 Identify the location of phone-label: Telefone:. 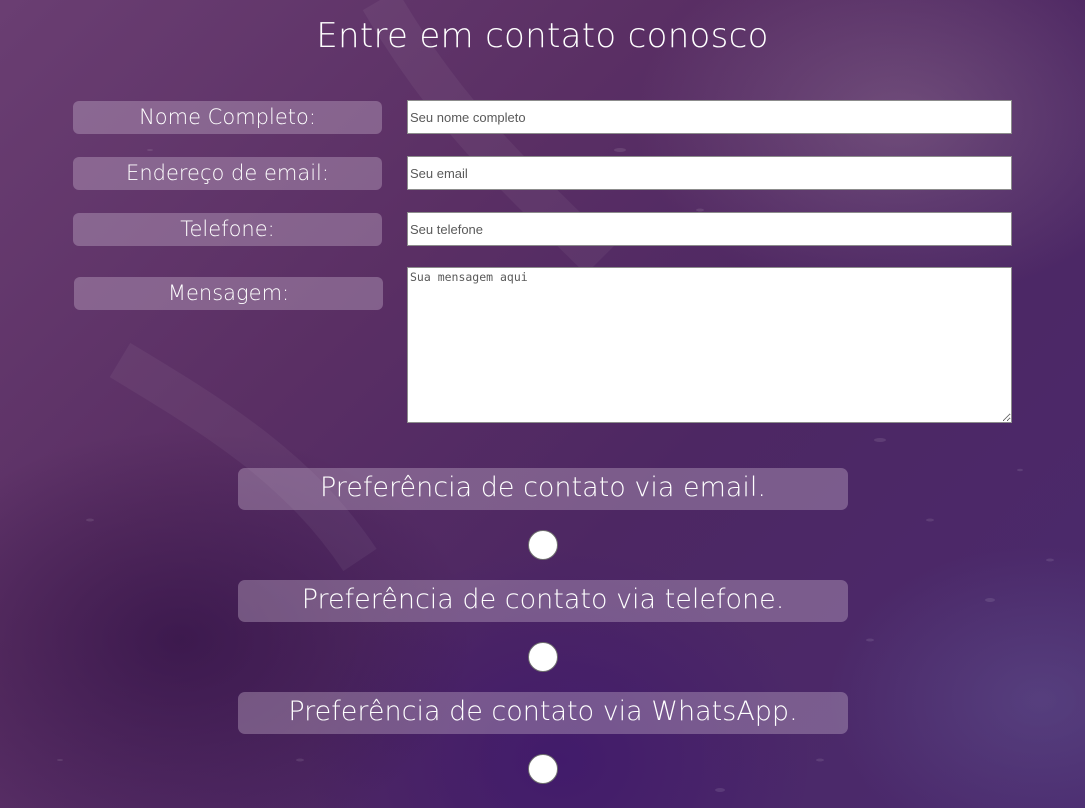
(227, 229).